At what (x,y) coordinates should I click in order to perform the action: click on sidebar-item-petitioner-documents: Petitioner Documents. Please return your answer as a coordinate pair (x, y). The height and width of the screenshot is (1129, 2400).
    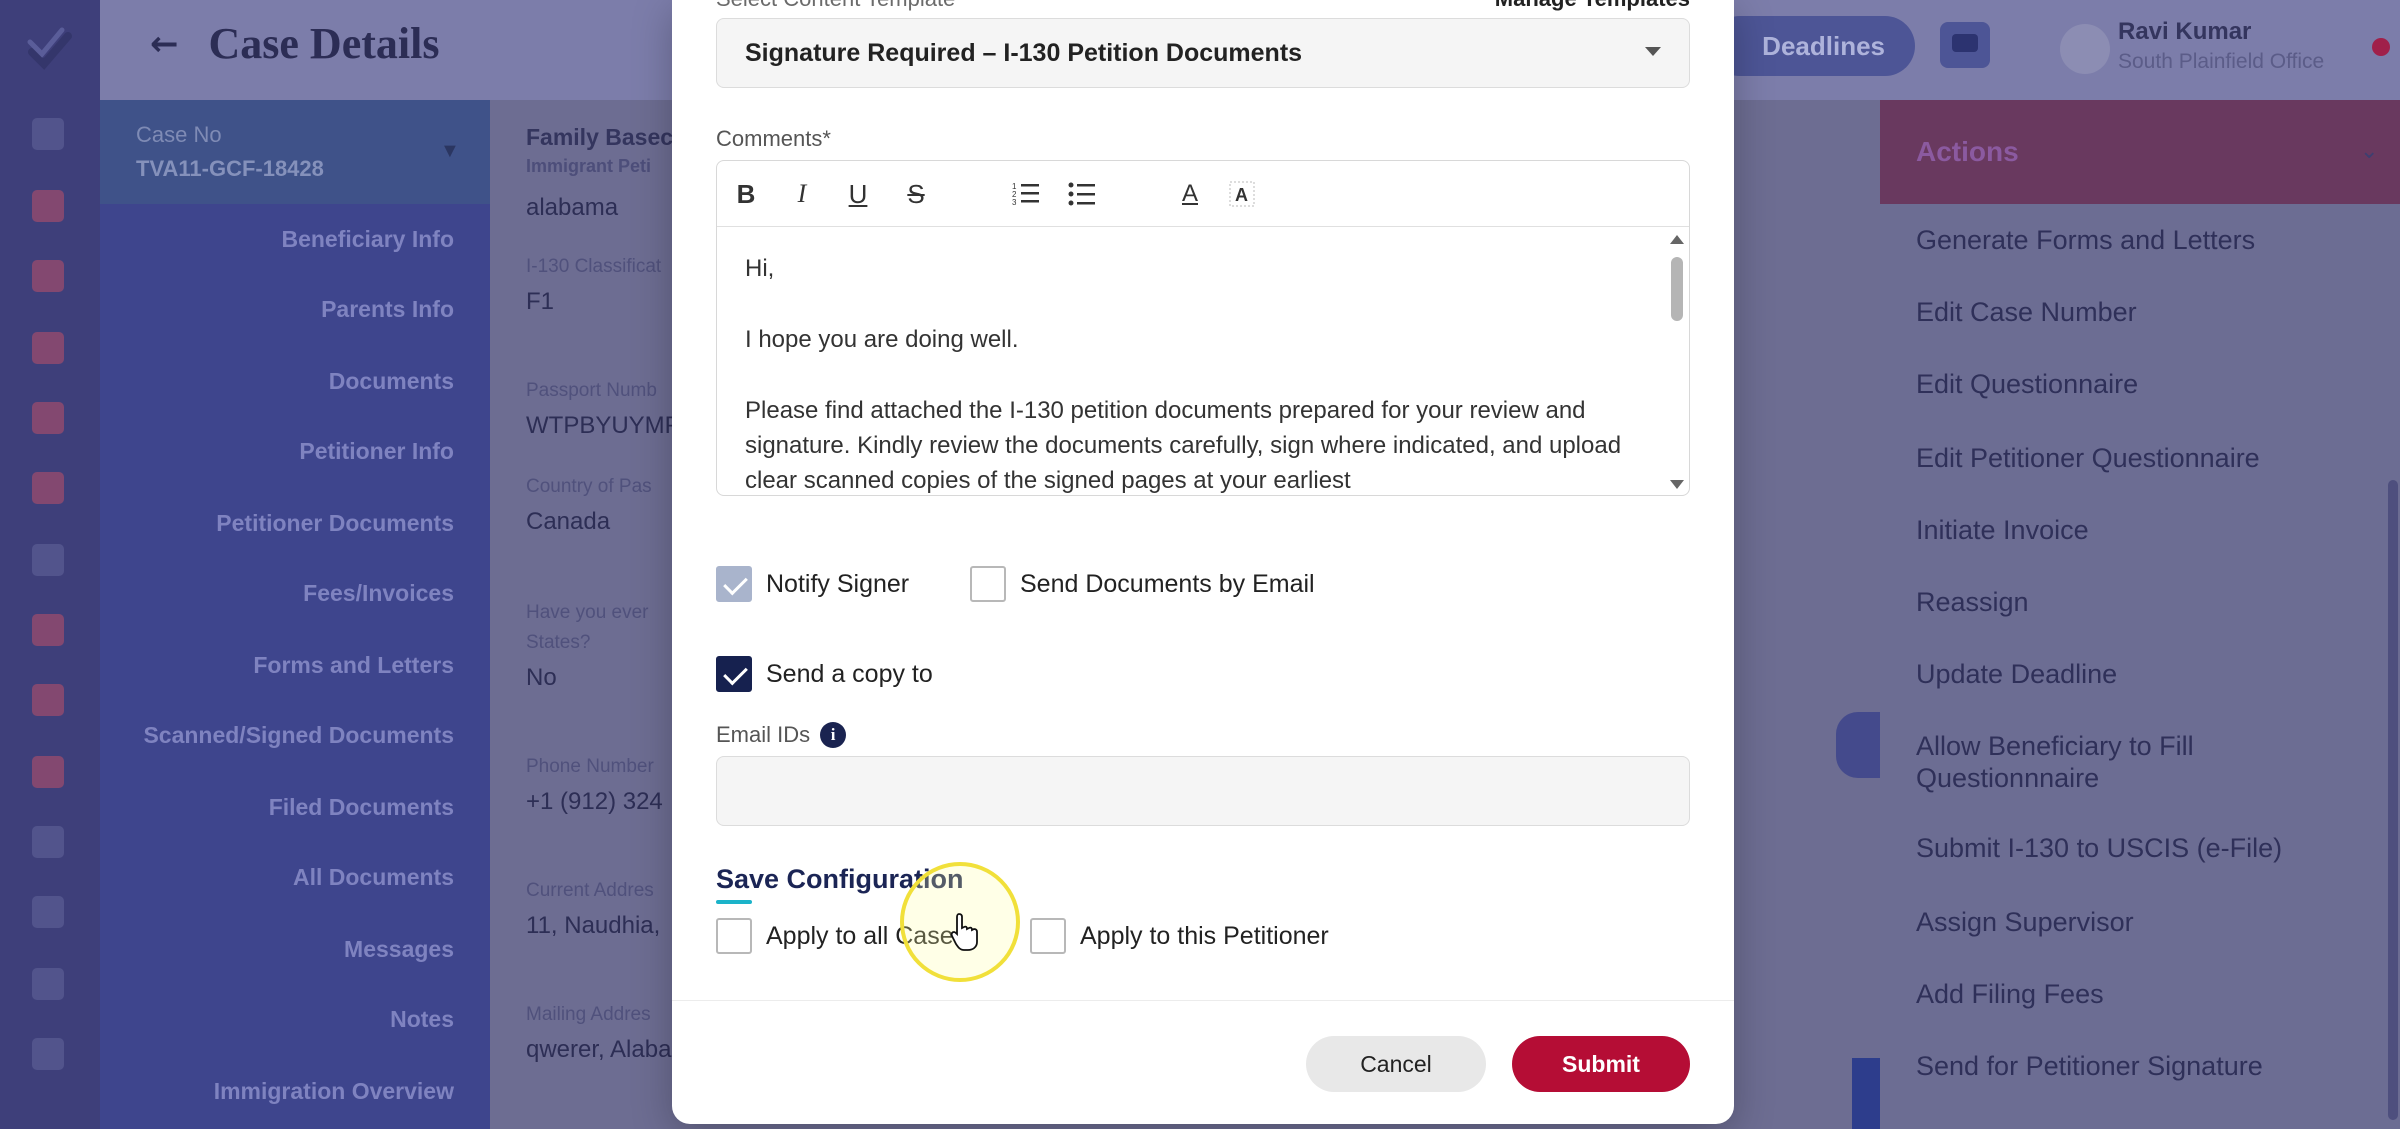
    Looking at the image, I should click on (335, 523).